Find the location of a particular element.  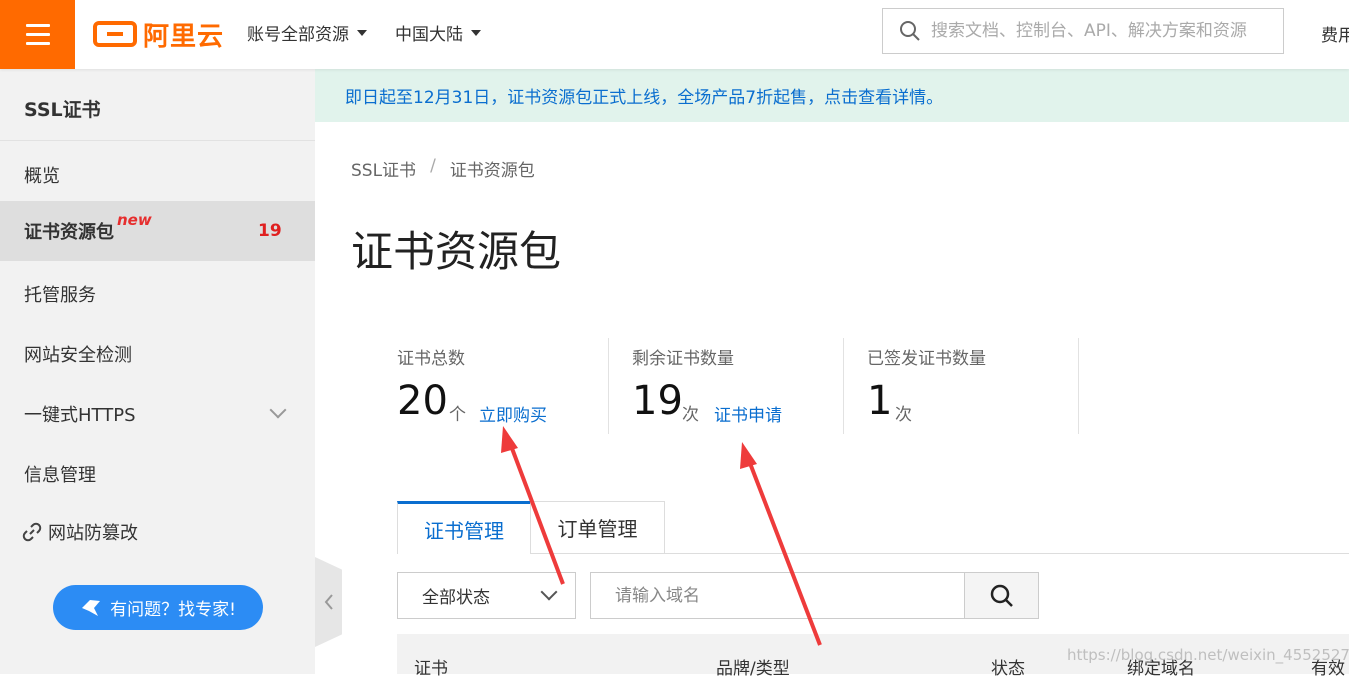

apply-cert-link: 证书申请 is located at coordinates (748, 413).